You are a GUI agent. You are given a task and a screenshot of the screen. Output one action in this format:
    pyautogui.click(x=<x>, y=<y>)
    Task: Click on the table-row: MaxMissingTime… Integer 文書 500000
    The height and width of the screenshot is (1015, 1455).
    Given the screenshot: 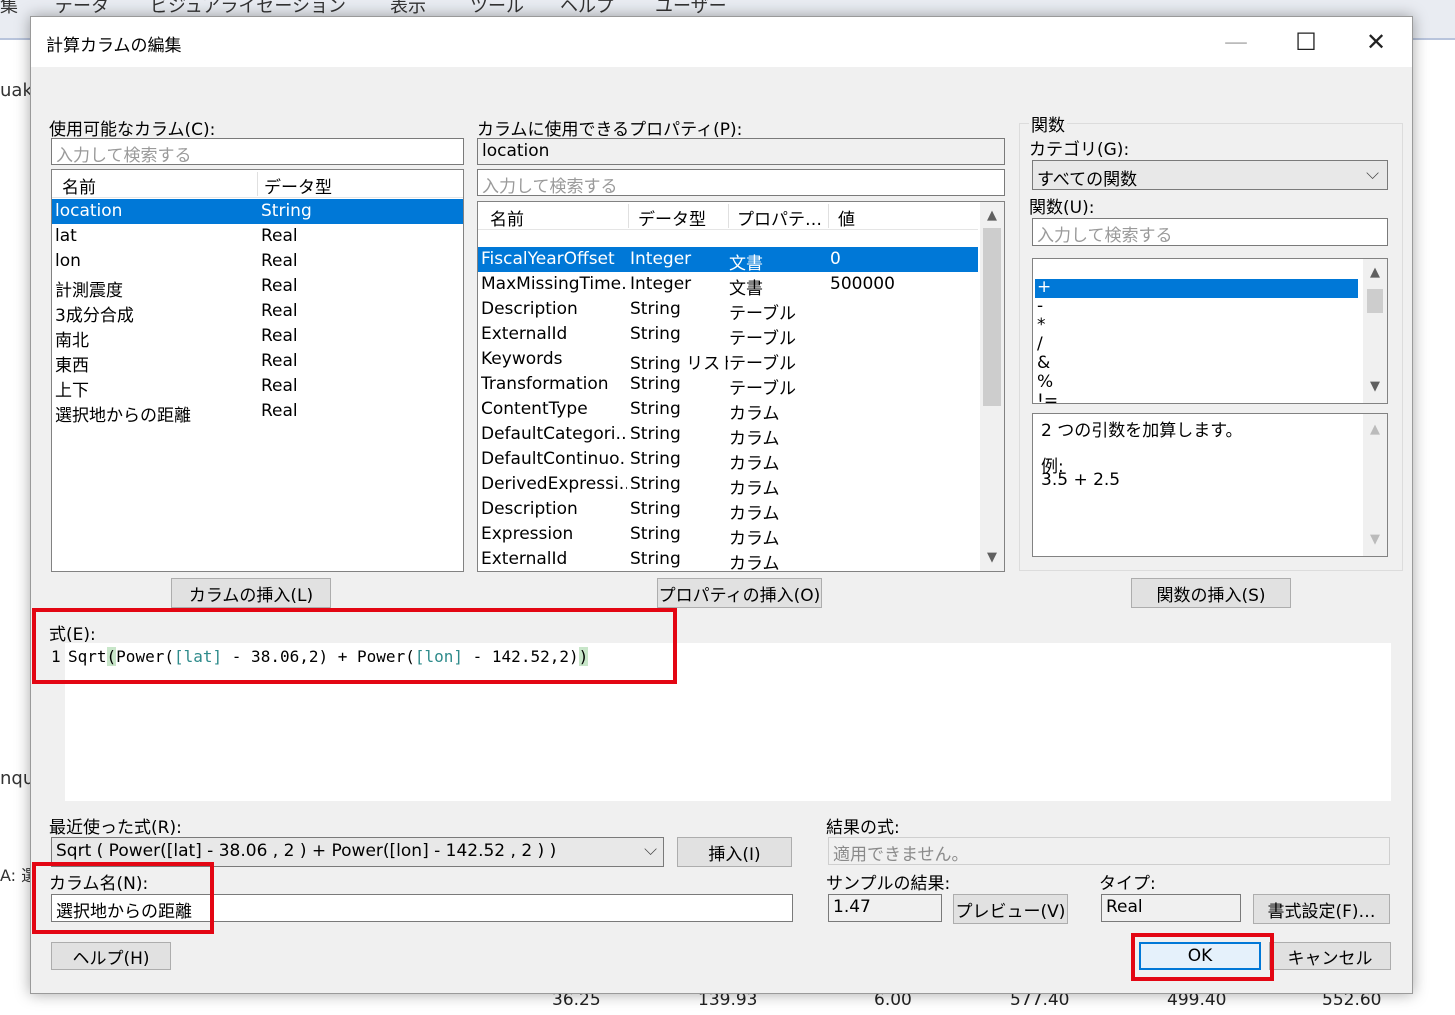 What is the action you would take?
    pyautogui.click(x=728, y=285)
    